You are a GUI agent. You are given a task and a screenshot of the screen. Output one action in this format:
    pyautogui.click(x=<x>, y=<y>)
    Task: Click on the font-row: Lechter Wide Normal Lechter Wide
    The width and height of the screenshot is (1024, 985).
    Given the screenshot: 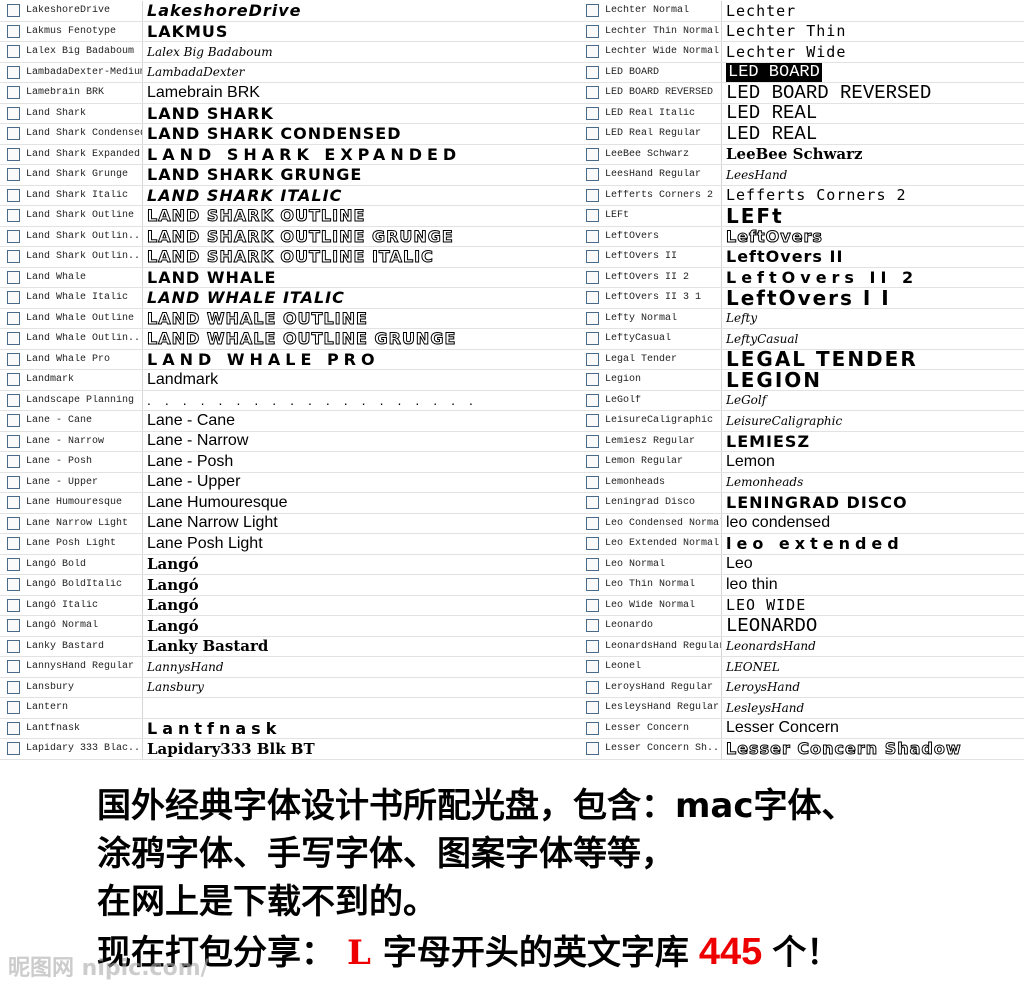 What is the action you would take?
    pyautogui.click(x=801, y=52)
    